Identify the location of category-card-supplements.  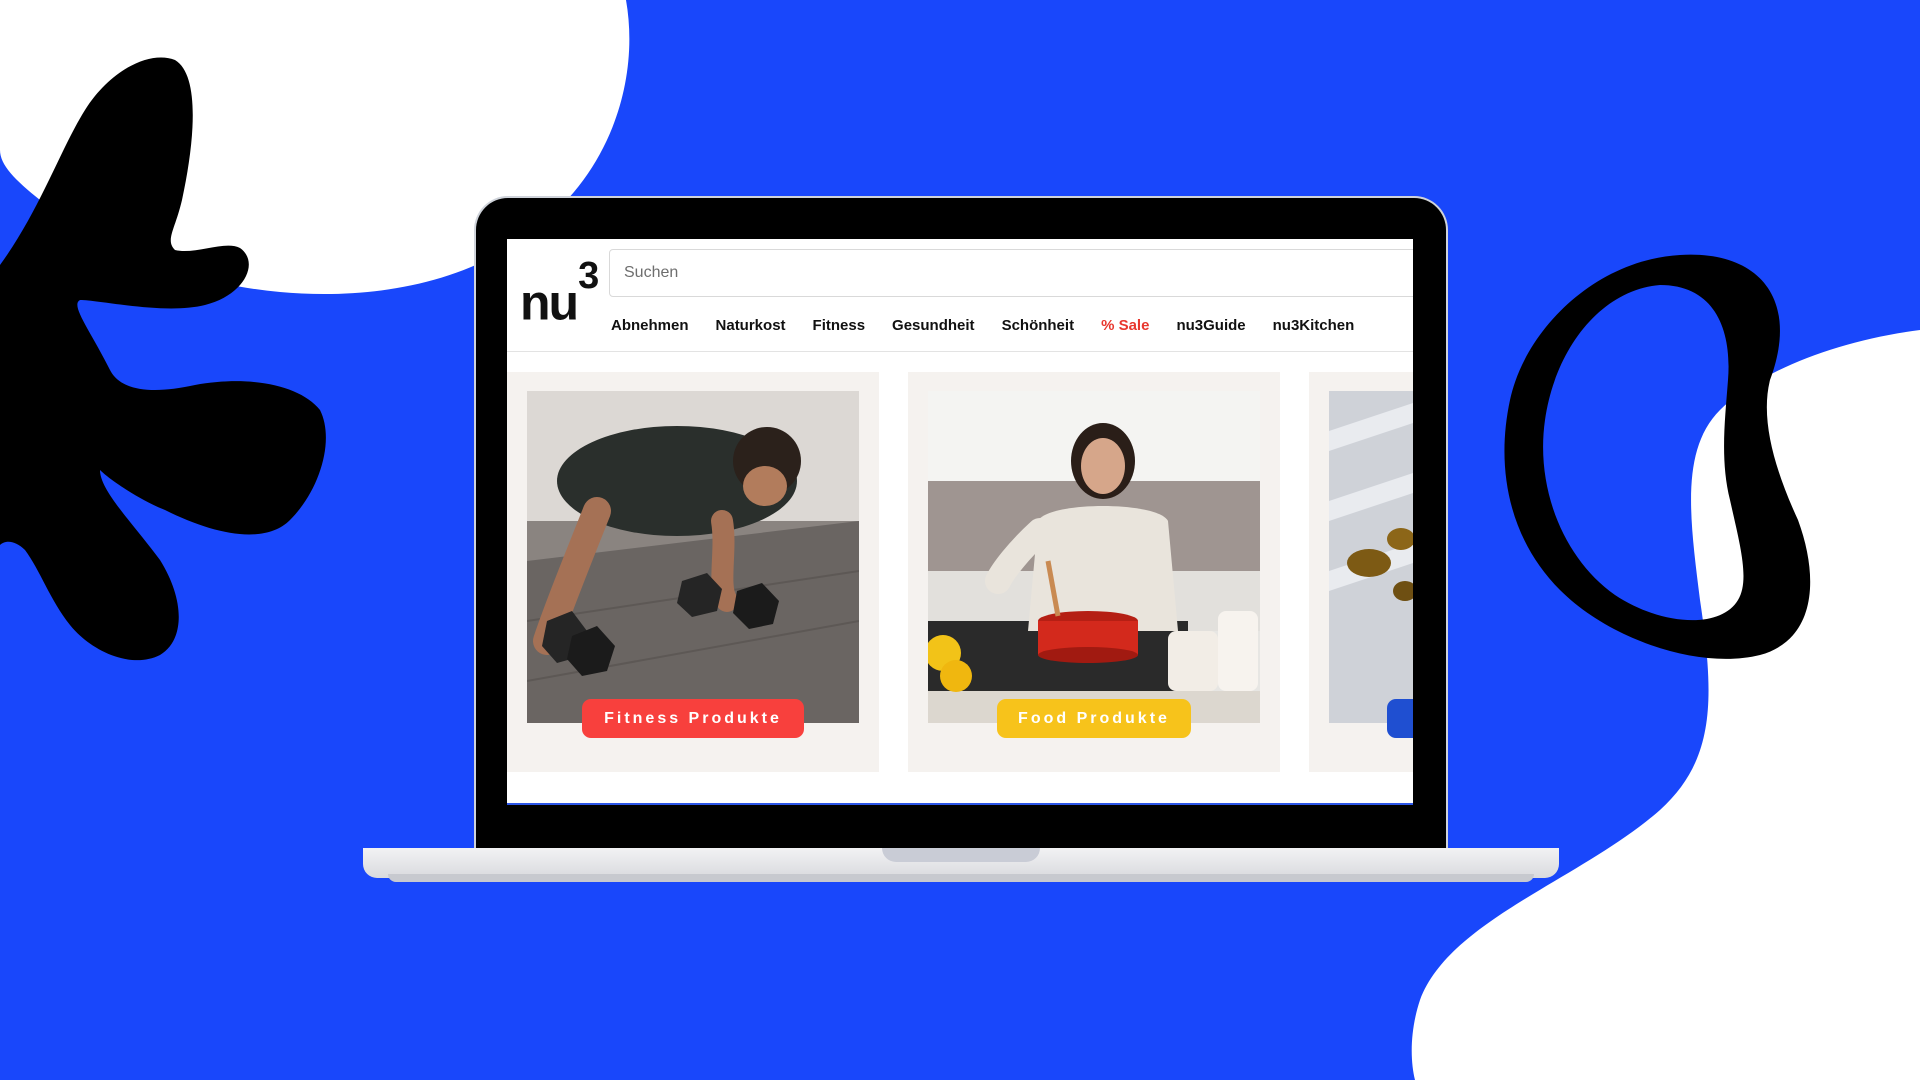
(1361, 572).